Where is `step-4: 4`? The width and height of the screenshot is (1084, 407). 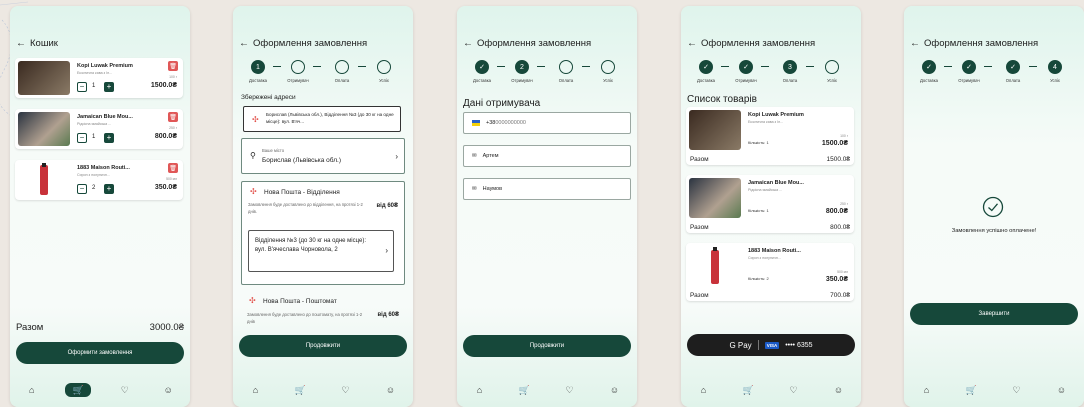 step-4: 4 is located at coordinates (1055, 67).